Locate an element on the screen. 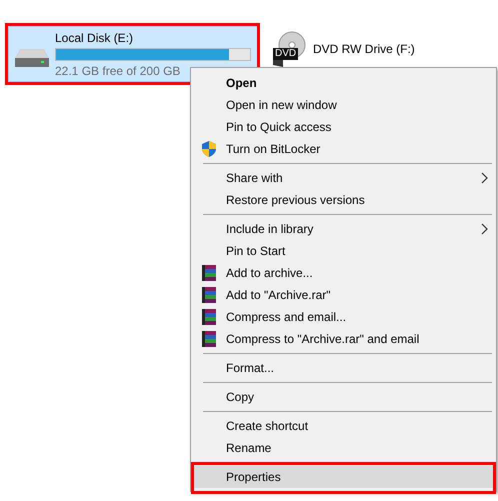  menu-item: Create shortcut is located at coordinates (343, 426).